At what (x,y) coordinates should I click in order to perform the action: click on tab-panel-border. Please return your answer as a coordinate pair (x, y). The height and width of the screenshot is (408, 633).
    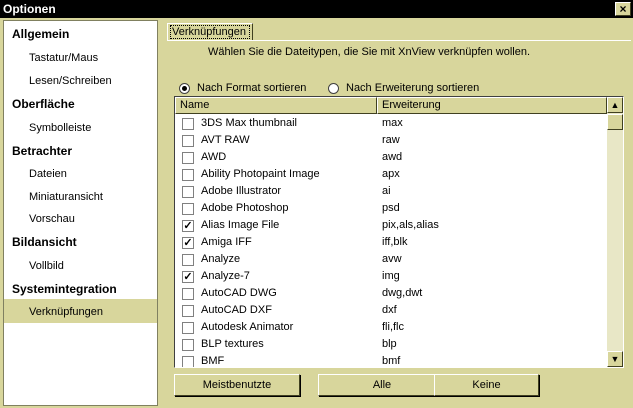
    Looking at the image, I should click on (399, 40).